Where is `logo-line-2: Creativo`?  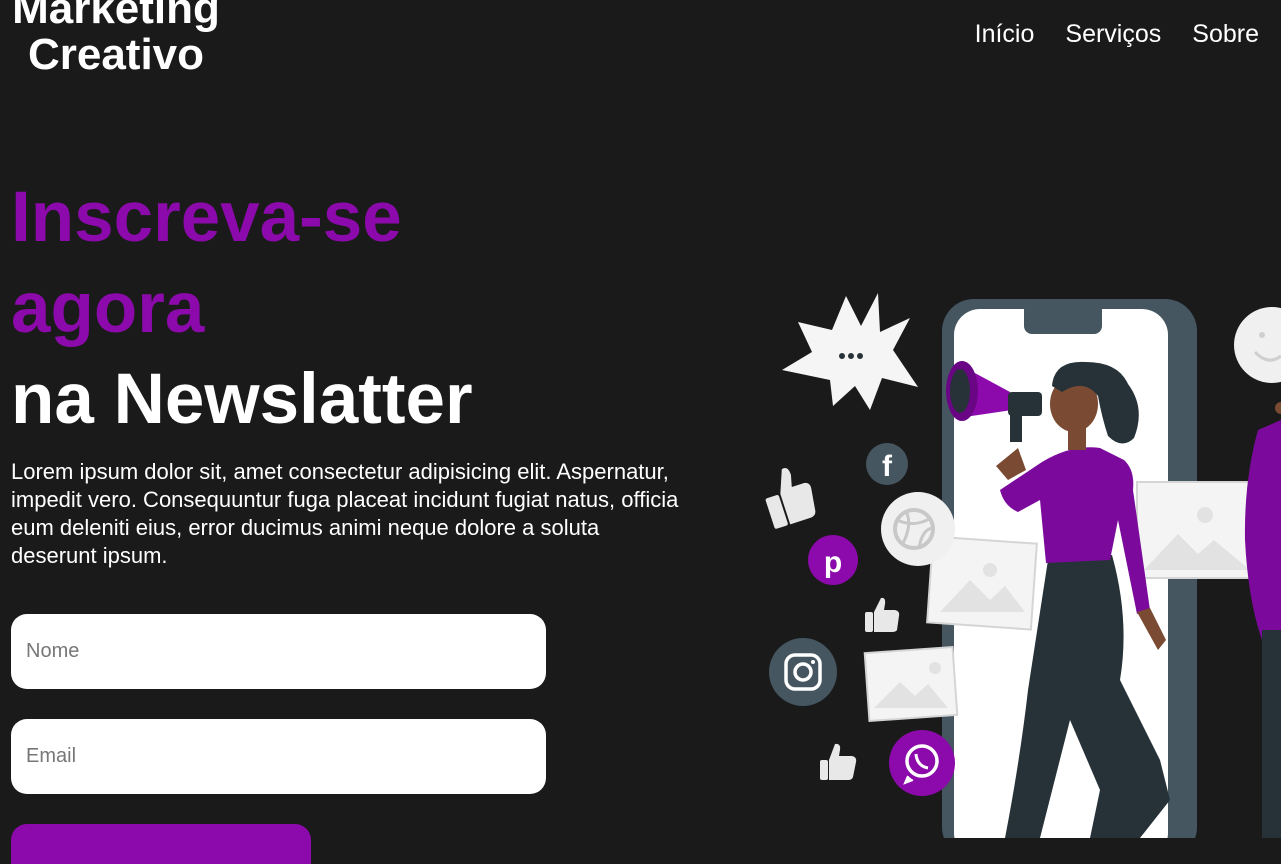
logo-line-2: Creativo is located at coordinates (116, 54).